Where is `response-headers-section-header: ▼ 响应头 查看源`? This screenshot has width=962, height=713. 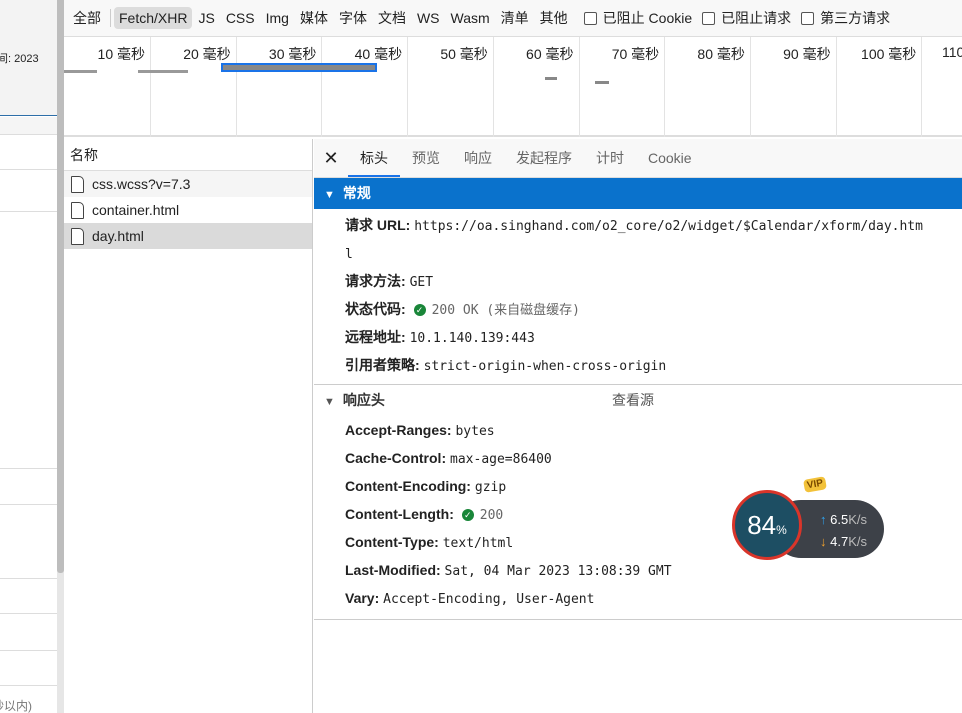
response-headers-section-header: ▼ 响应头 查看源 is located at coordinates (638, 399).